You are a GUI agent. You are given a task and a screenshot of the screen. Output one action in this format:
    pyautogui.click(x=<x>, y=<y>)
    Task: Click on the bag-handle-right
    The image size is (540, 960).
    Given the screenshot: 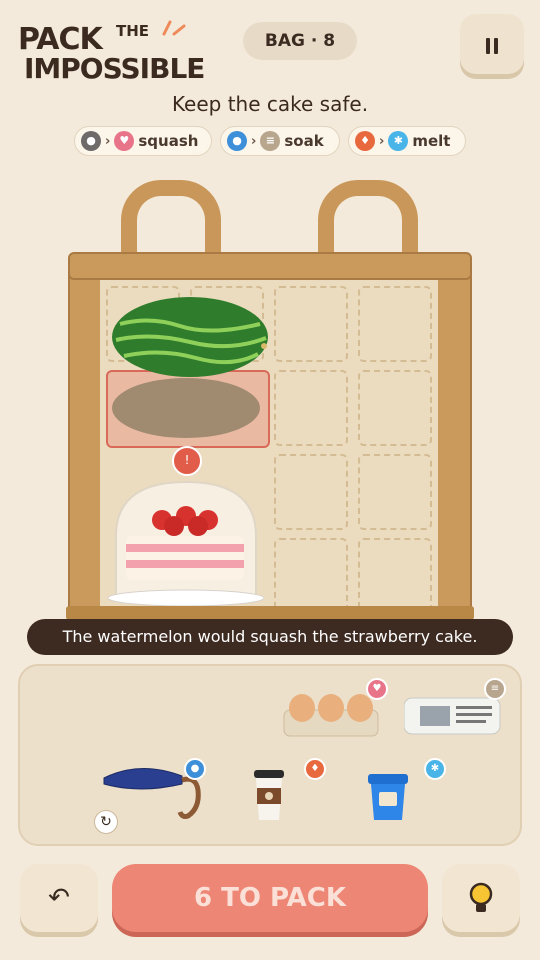 What is the action you would take?
    pyautogui.click(x=368, y=220)
    